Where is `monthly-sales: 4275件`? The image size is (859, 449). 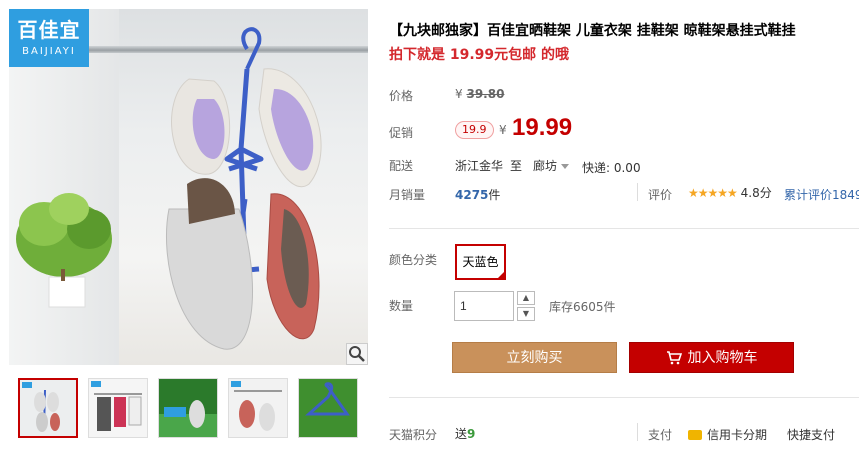
monthly-sales: 4275件 is located at coordinates (477, 194).